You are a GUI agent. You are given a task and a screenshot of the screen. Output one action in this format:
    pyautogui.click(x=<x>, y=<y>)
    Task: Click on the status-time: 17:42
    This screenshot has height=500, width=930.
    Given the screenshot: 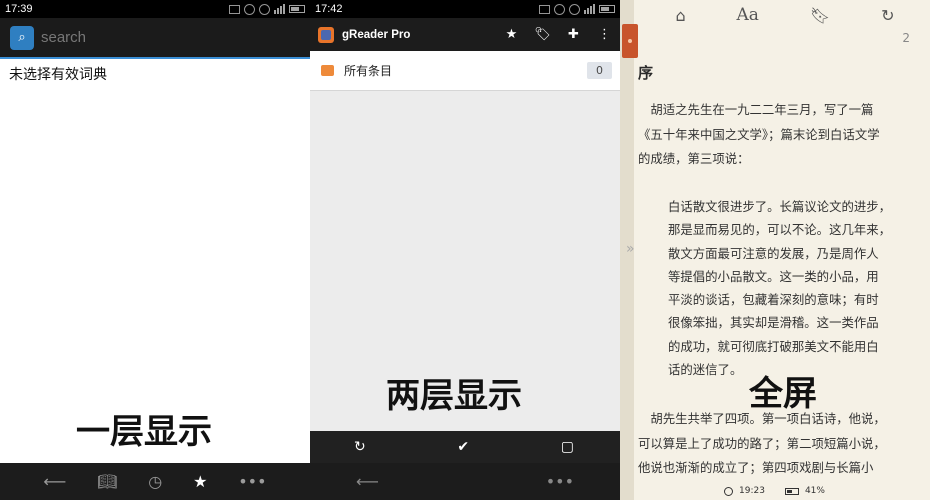 What is the action you would take?
    pyautogui.click(x=329, y=9)
    